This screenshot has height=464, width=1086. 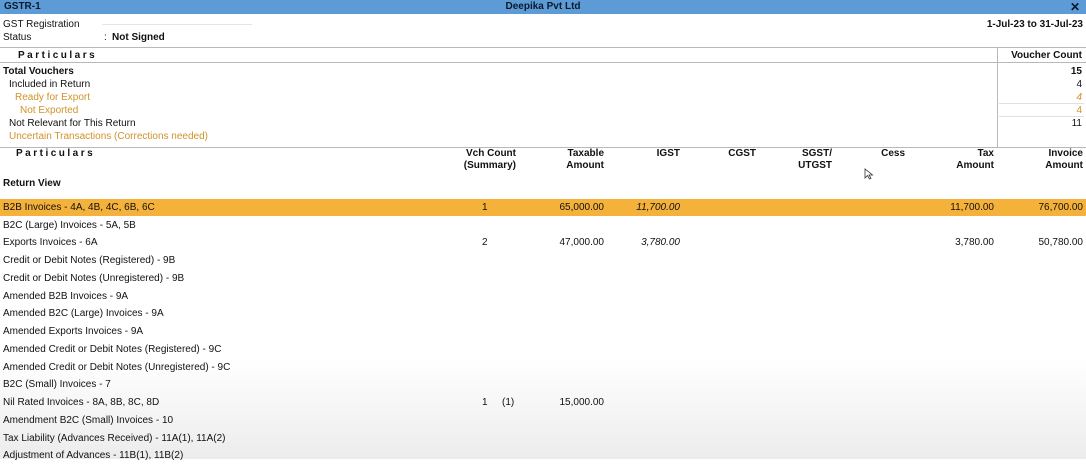 What do you see at coordinates (66, 296) in the screenshot?
I see `row-name: Amended B2B Invoices - 9A` at bounding box center [66, 296].